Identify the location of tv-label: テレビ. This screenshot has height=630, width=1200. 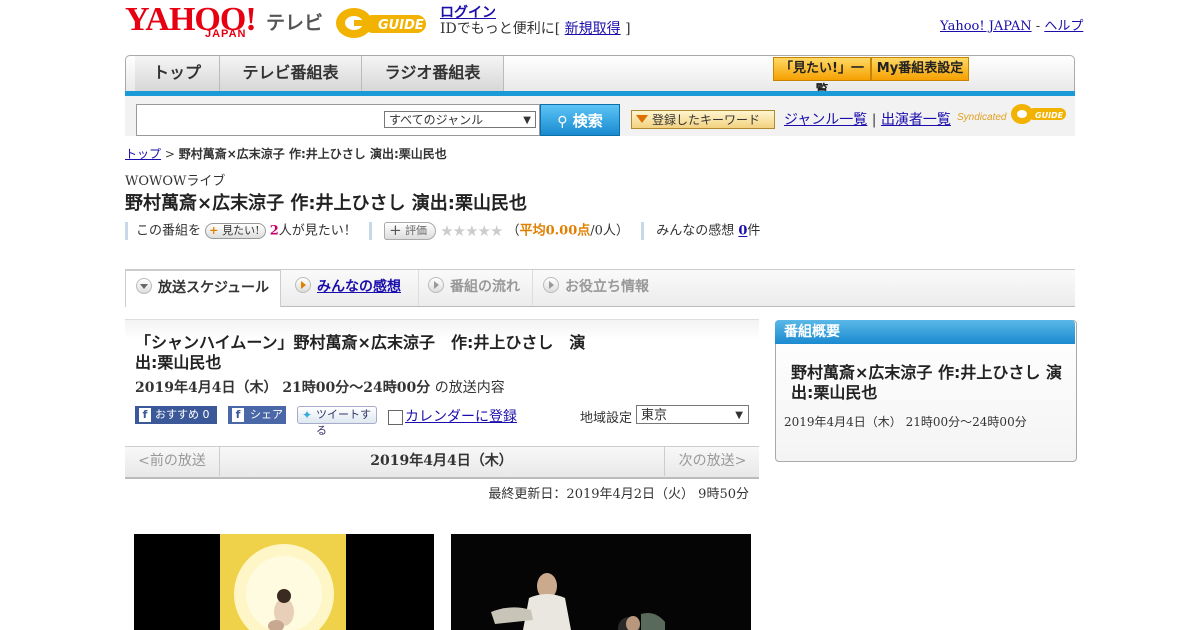
(294, 21).